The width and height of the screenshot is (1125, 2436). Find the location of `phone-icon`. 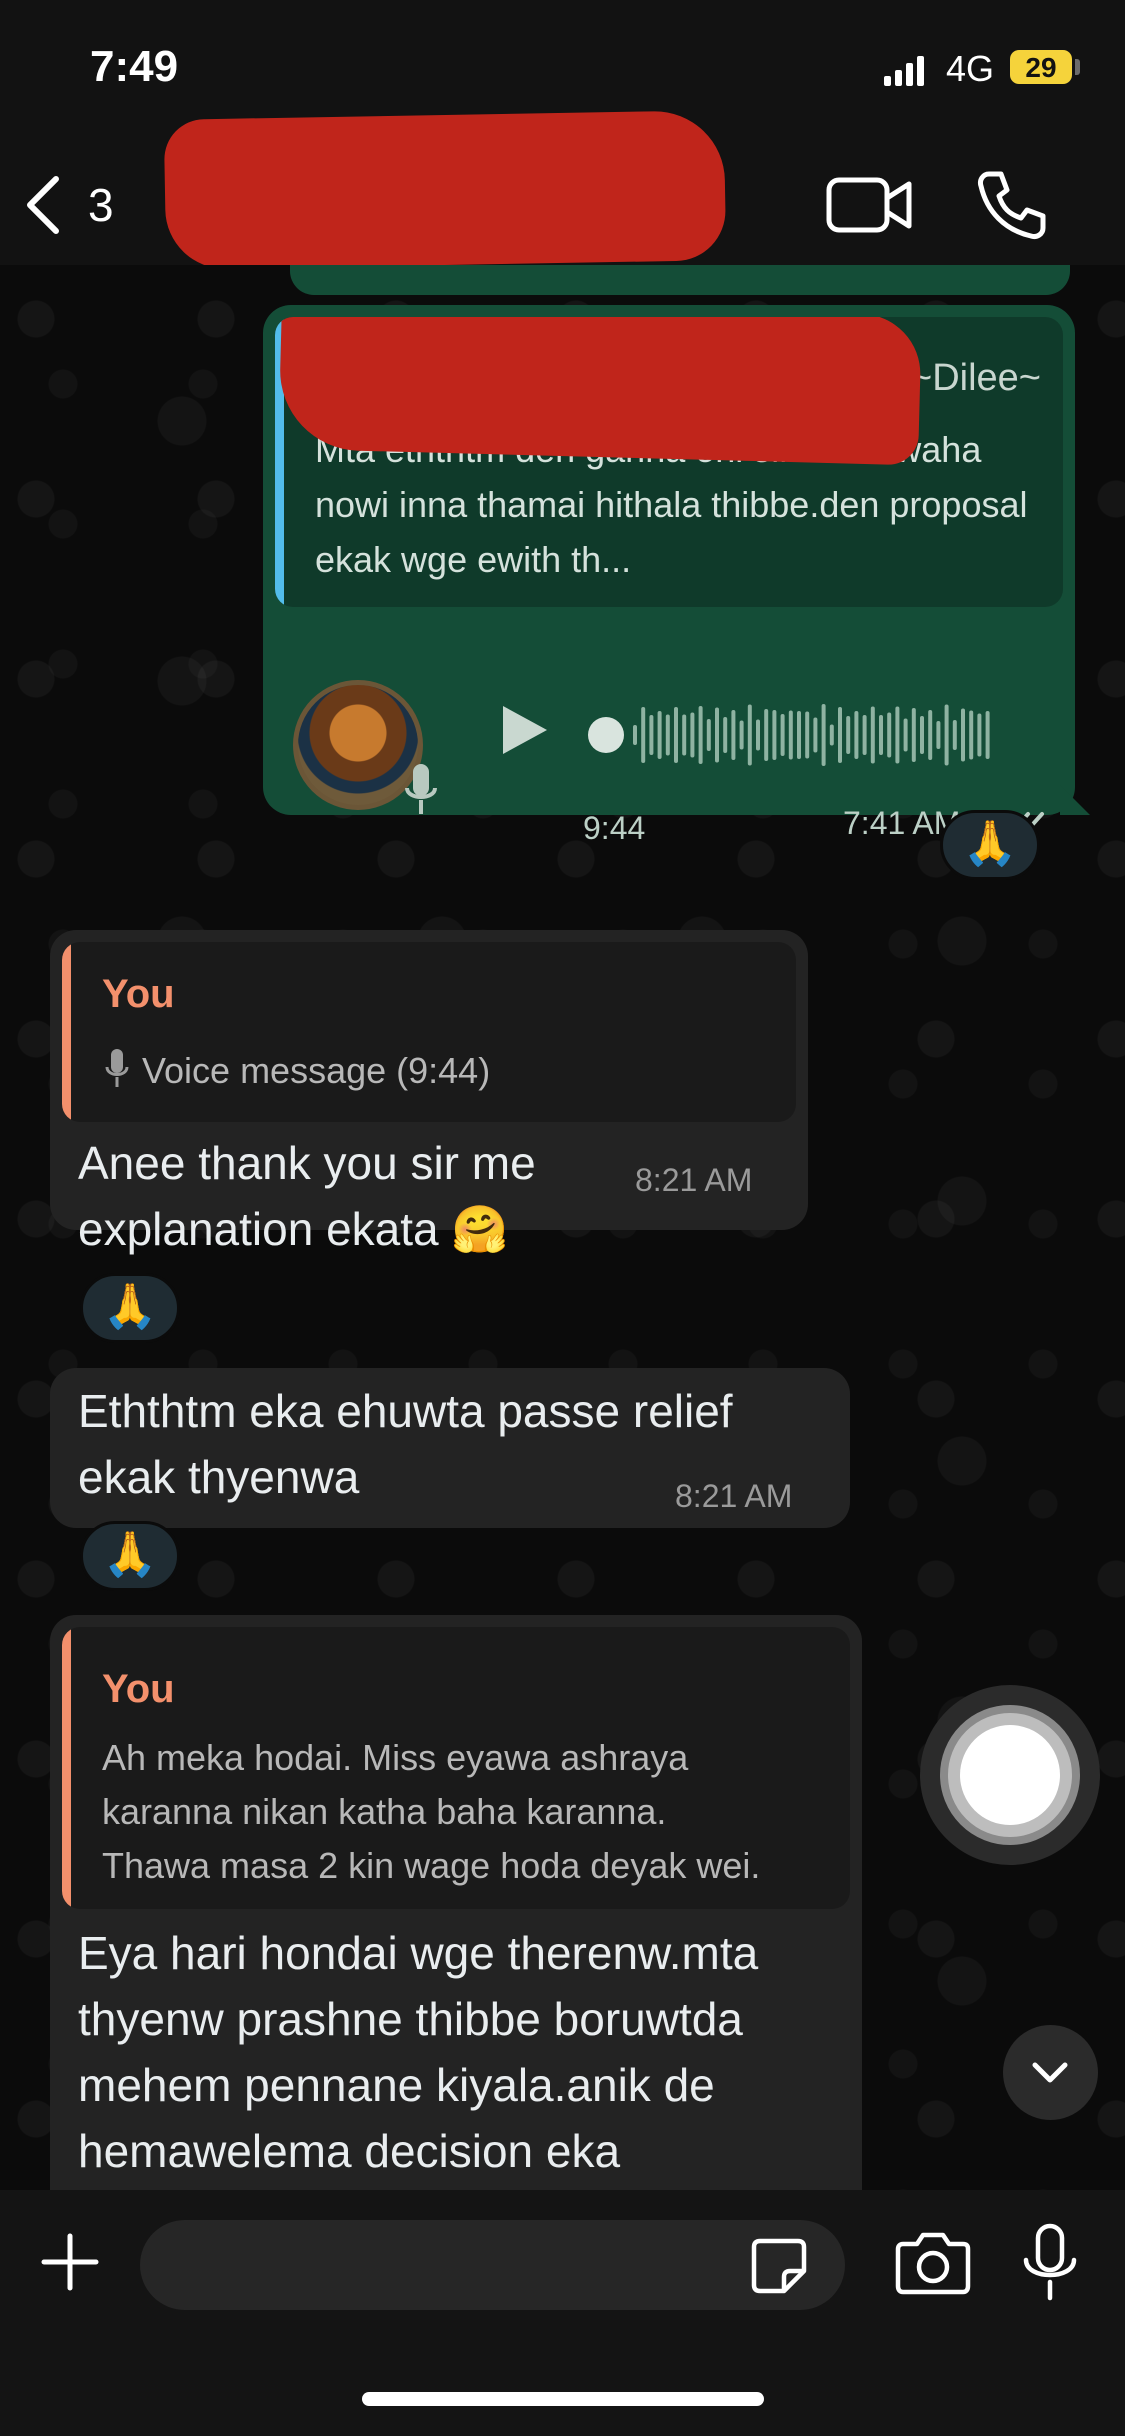

phone-icon is located at coordinates (1012, 205).